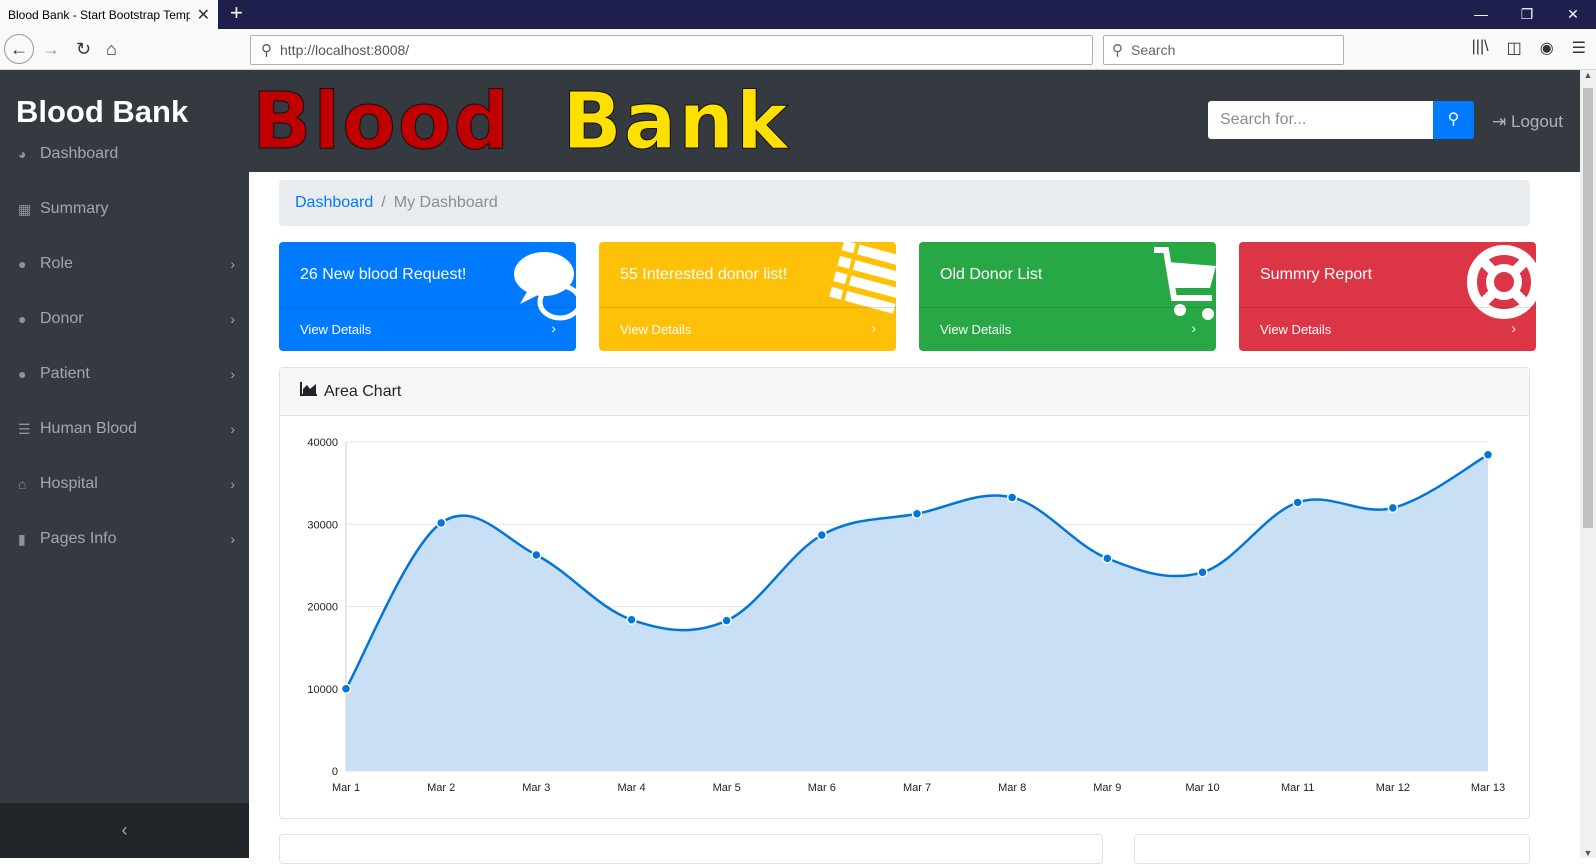  What do you see at coordinates (1588, 308) in the screenshot?
I see `scrollbar-thumb` at bounding box center [1588, 308].